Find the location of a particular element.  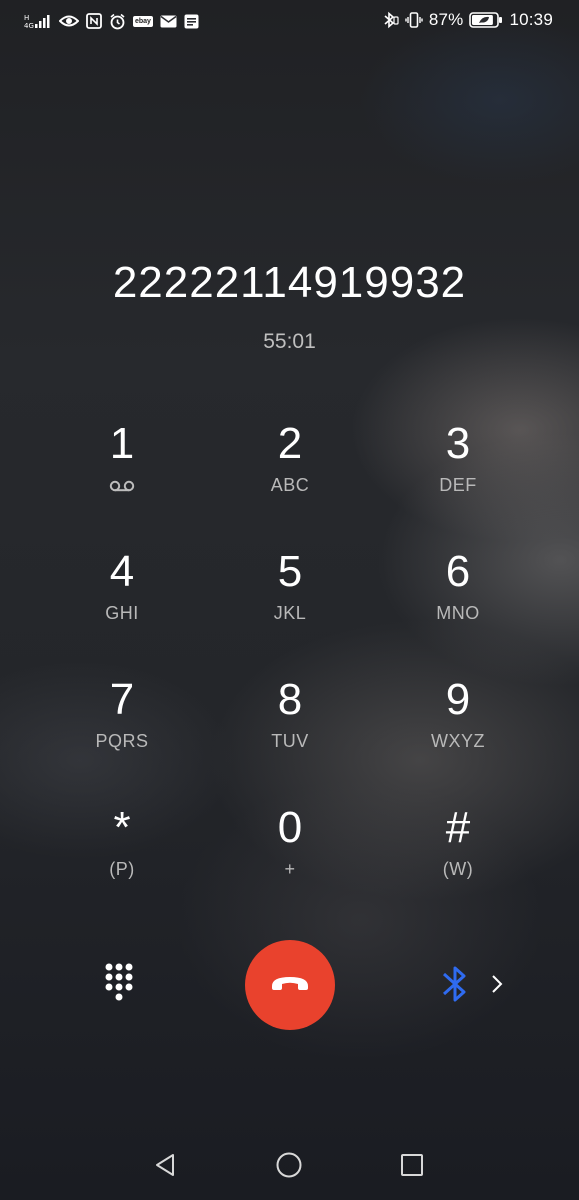

key-letters: GHI is located at coordinates (122, 613).